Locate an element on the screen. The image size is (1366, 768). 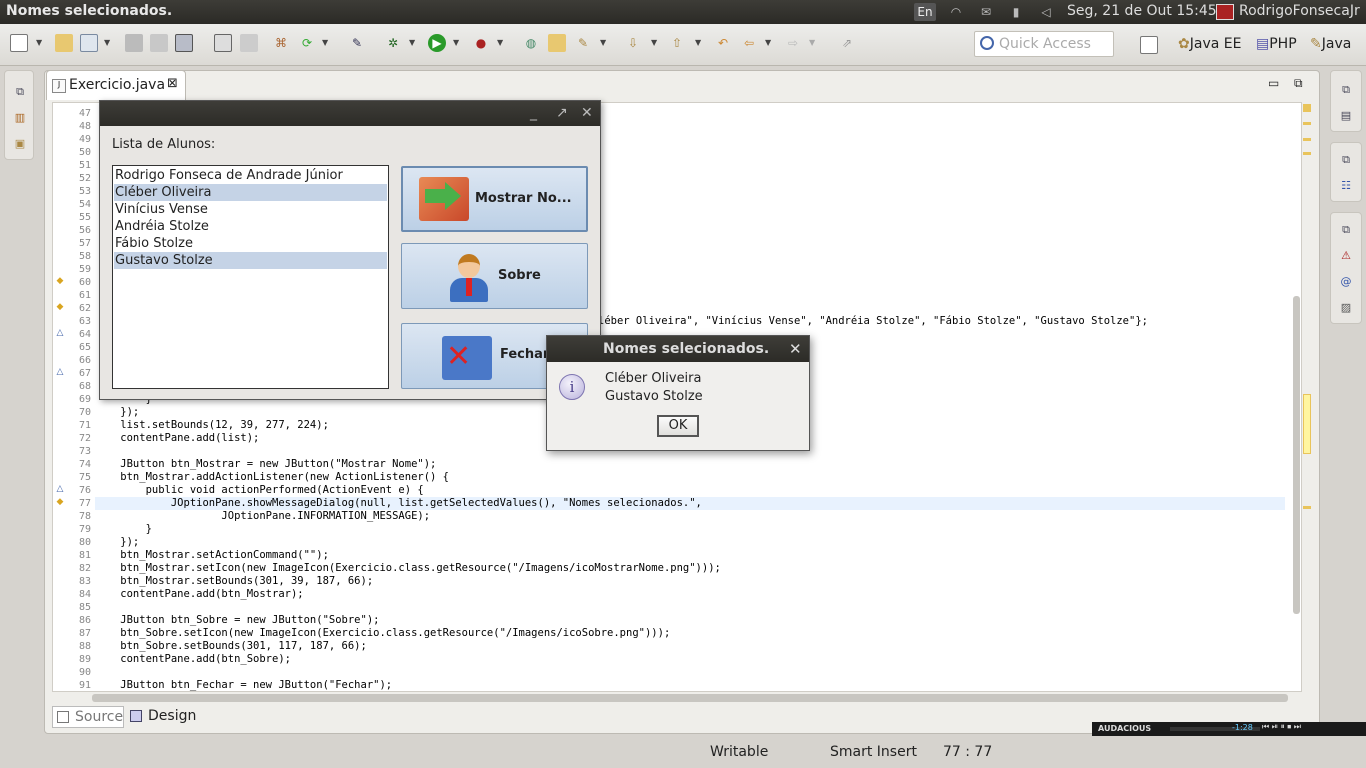
tab-exercicio-java: J Exercicio.java ⊠ is located at coordinates (116, 85).